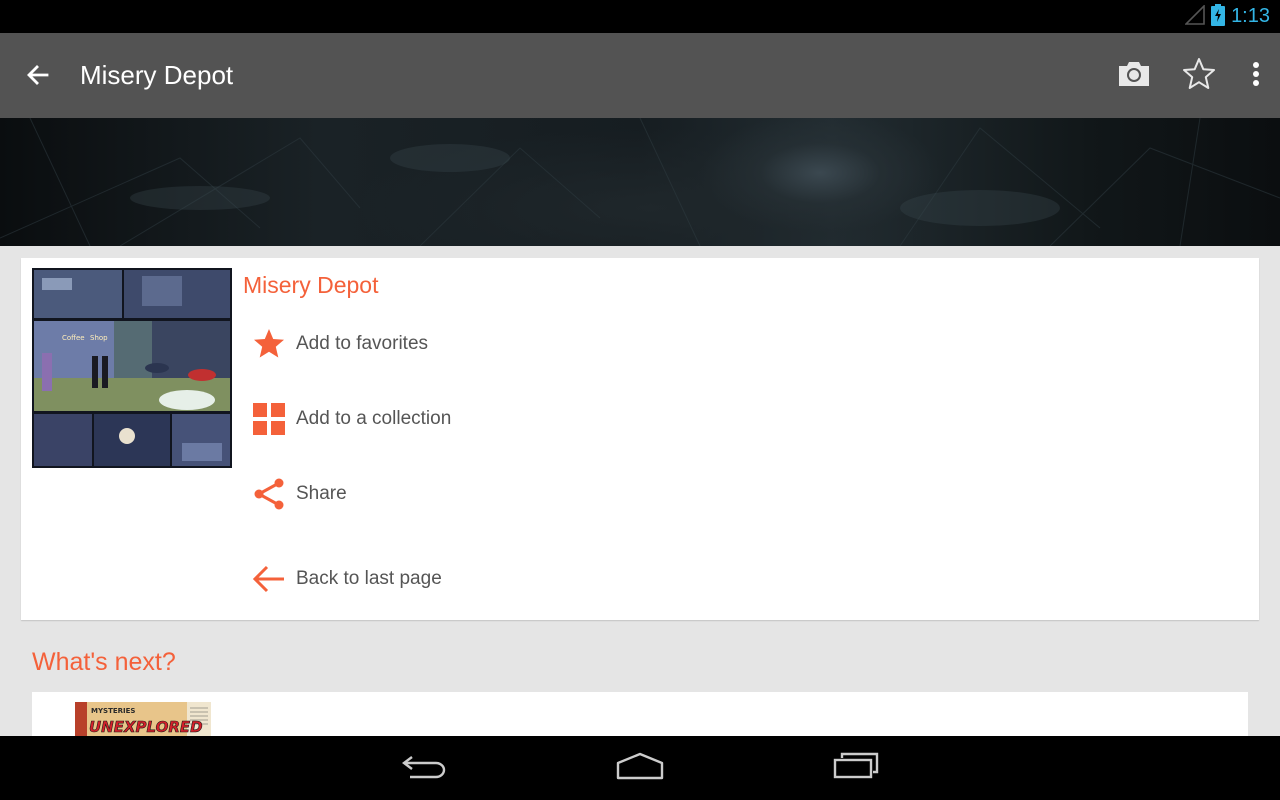 Image resolution: width=1280 pixels, height=800 pixels. I want to click on overflow-menu-button, so click(1256, 76).